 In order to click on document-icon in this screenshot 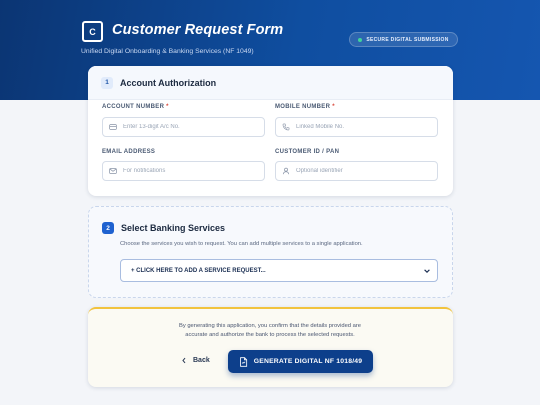, I will do `click(243, 361)`.